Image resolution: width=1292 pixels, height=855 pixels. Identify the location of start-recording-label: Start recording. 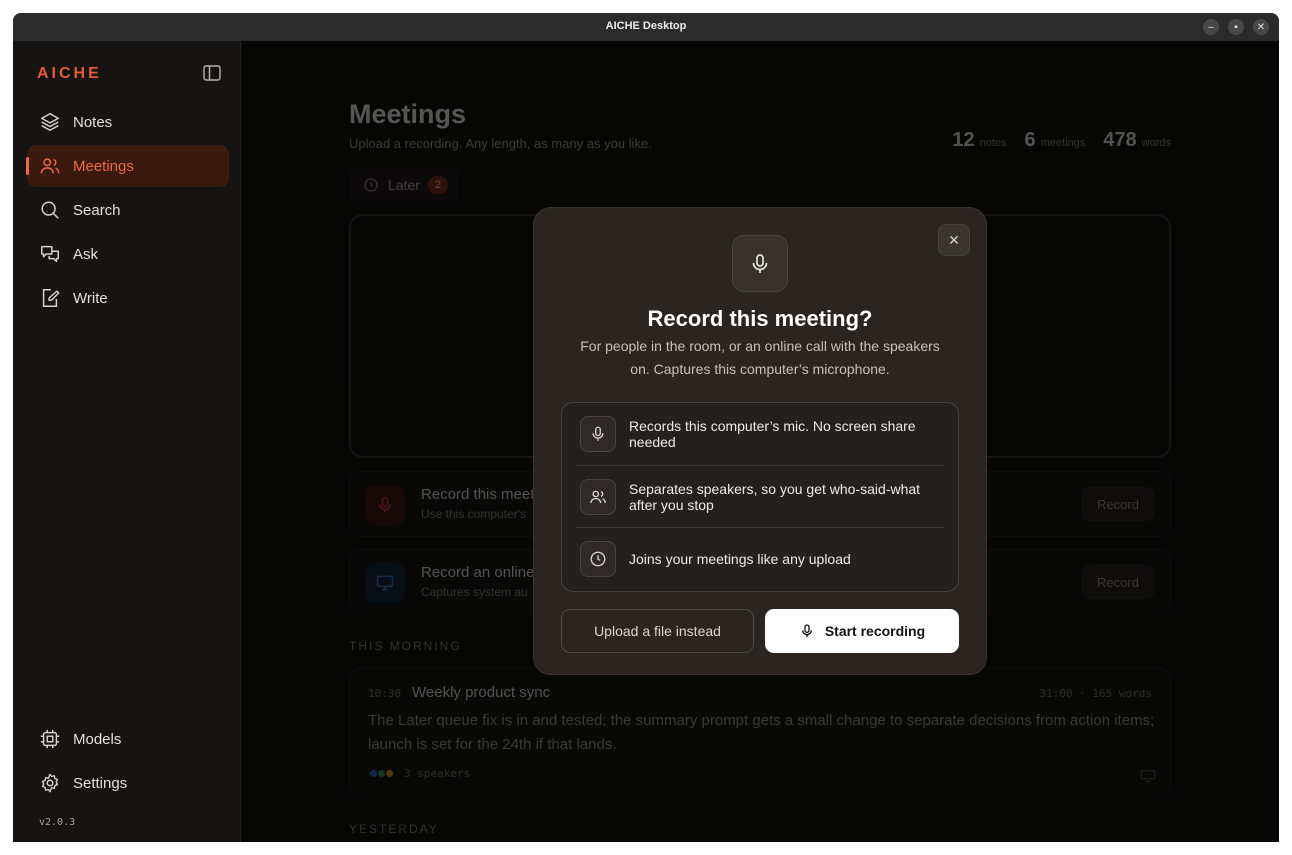
(875, 631).